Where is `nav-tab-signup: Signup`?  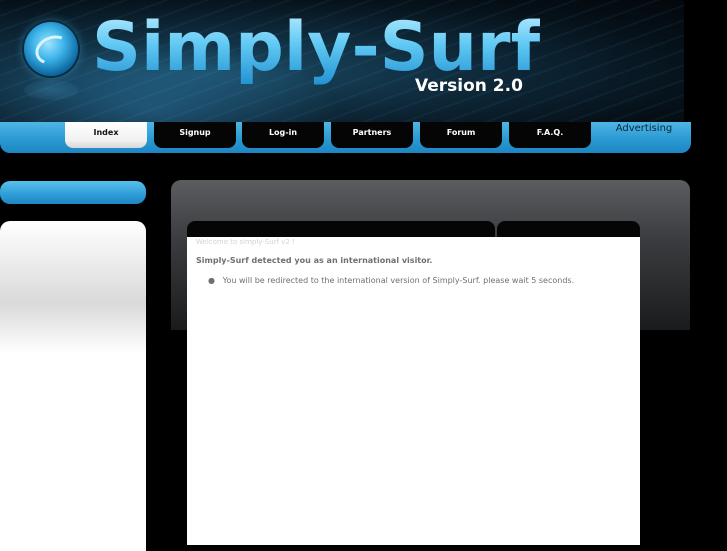 nav-tab-signup: Signup is located at coordinates (195, 135).